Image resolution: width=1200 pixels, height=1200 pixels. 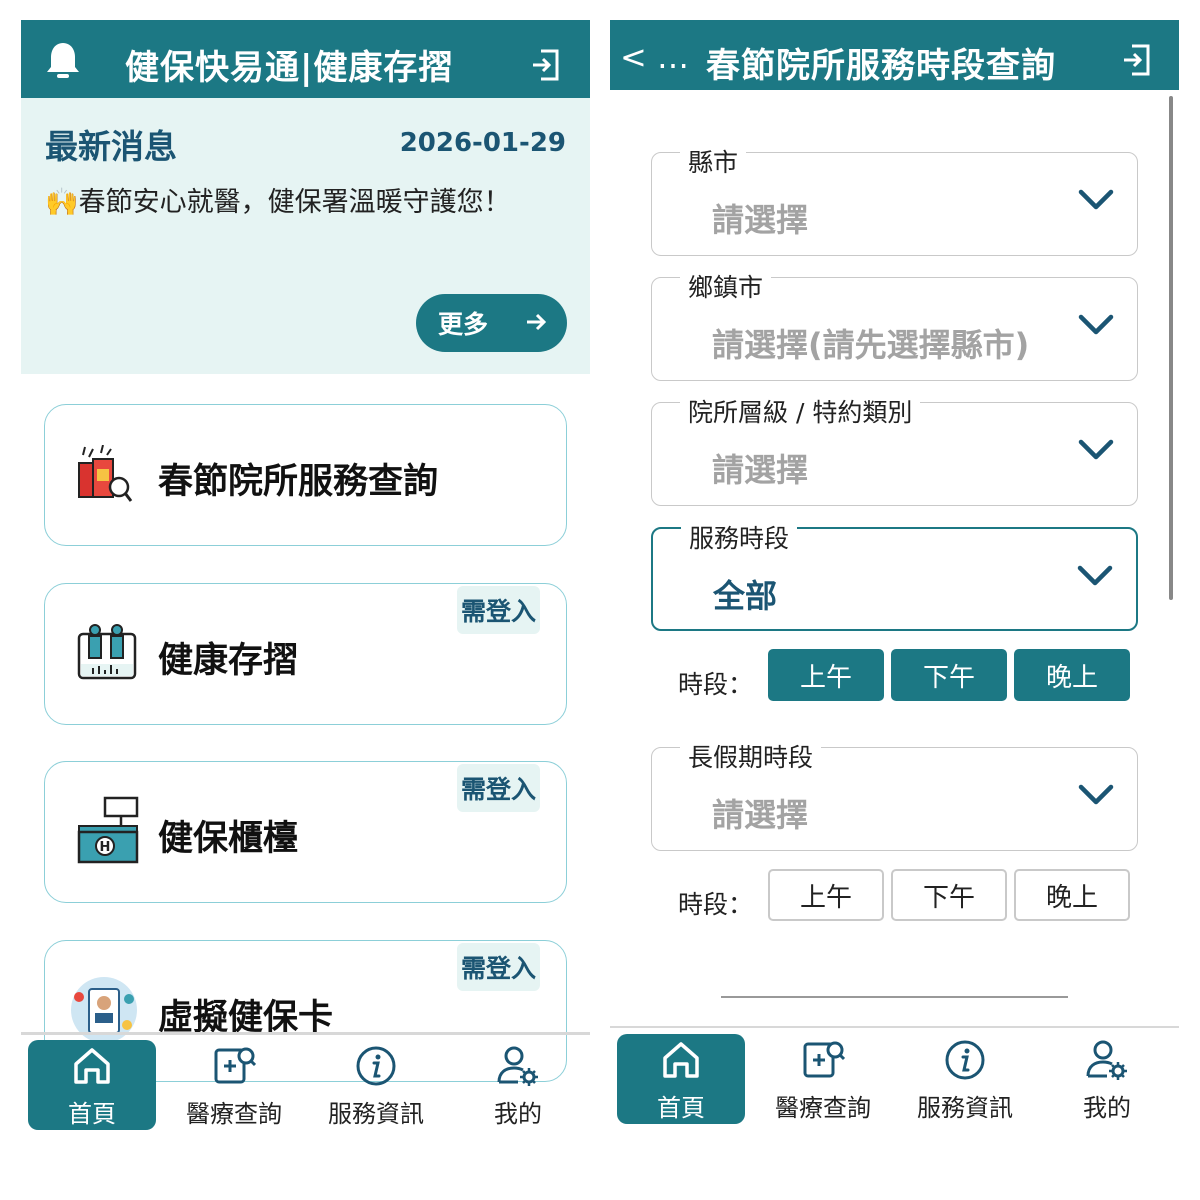 What do you see at coordinates (745, 596) in the screenshot?
I see `field-value: 全部` at bounding box center [745, 596].